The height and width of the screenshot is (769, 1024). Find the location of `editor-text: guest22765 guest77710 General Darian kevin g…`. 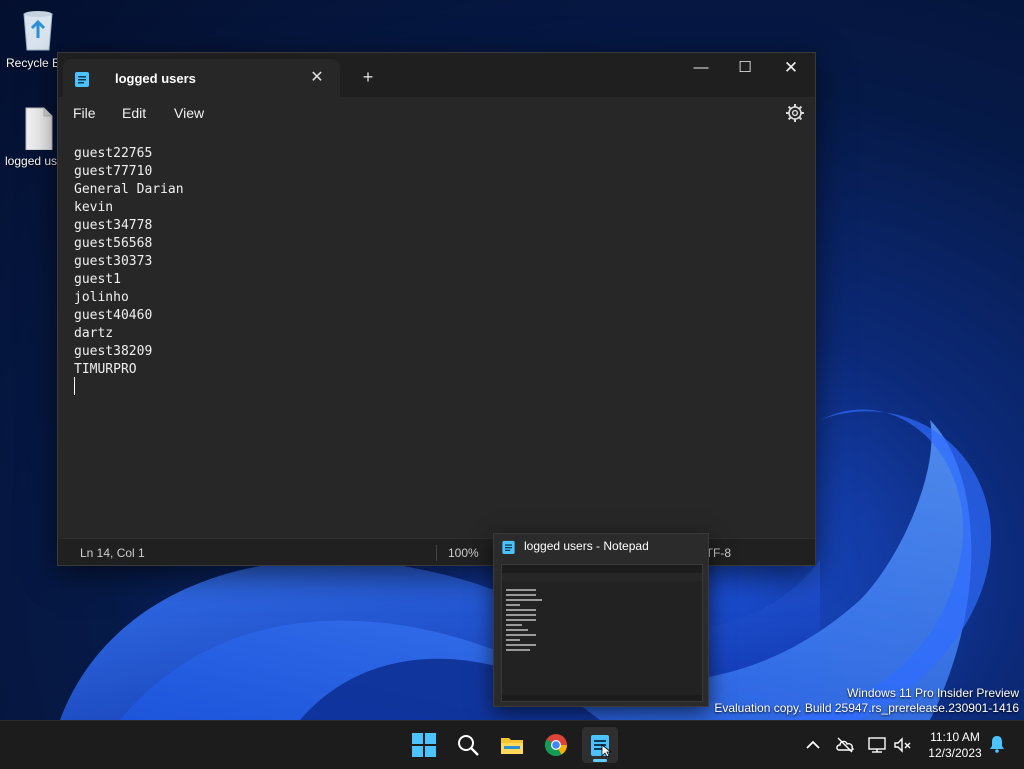

editor-text: guest22765 guest77710 General Darian kevin g… is located at coordinates (129, 262).